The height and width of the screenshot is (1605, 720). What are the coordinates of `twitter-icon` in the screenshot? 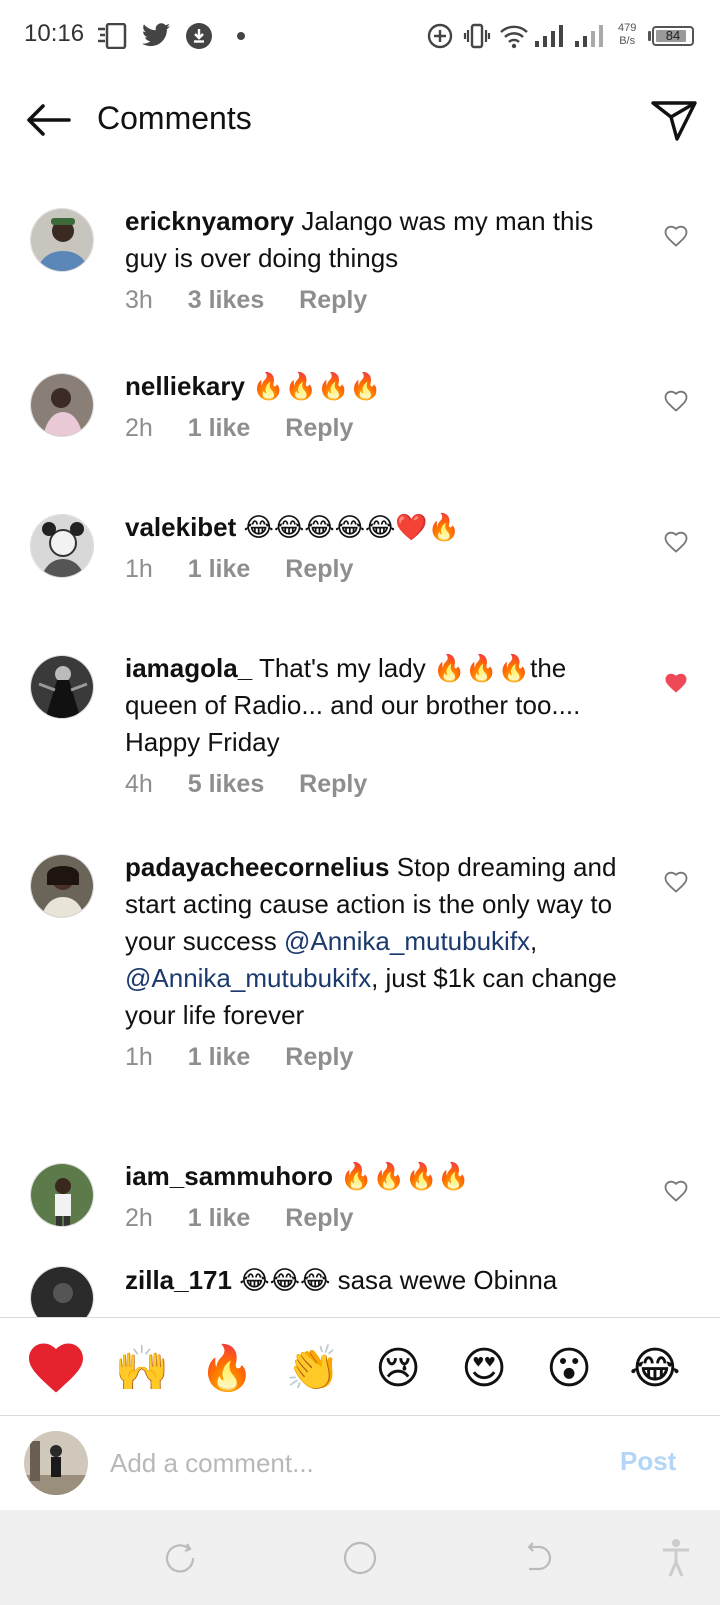 It's located at (156, 36).